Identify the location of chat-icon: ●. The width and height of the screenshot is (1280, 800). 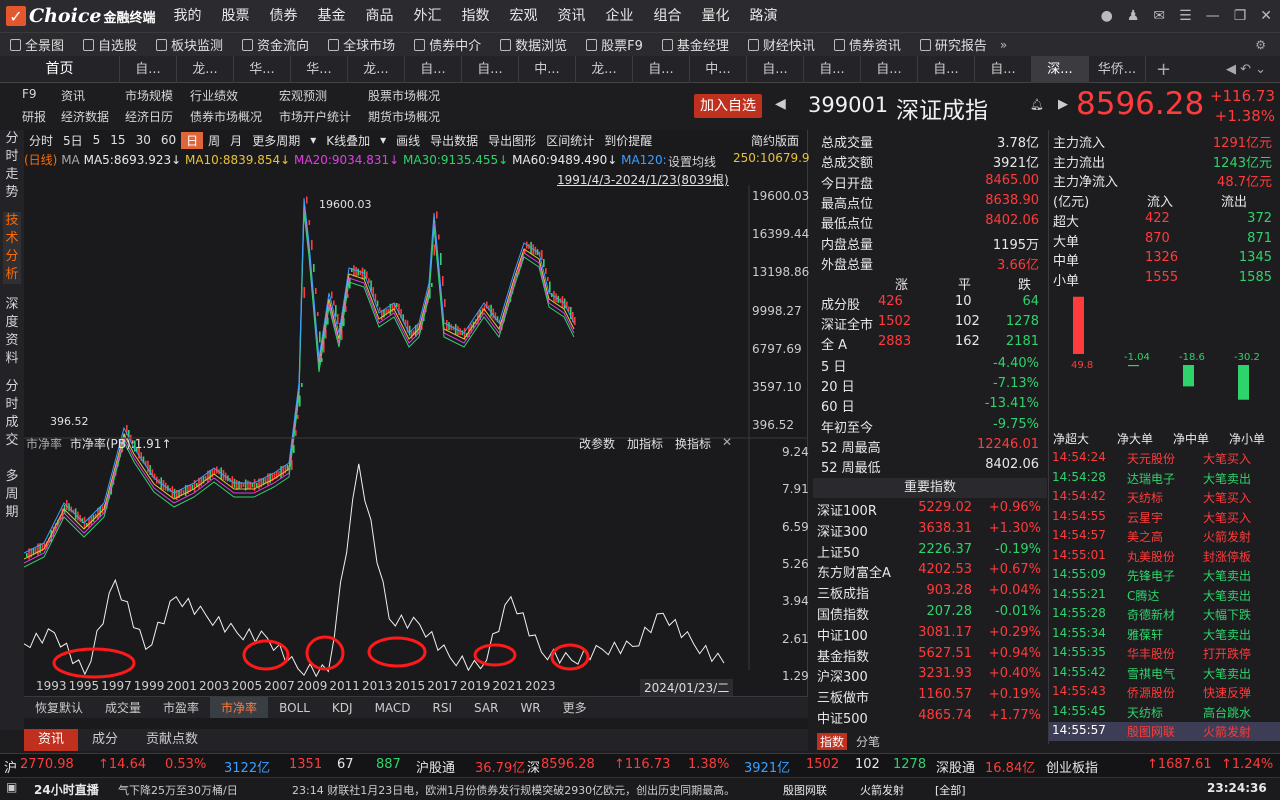
(1107, 16).